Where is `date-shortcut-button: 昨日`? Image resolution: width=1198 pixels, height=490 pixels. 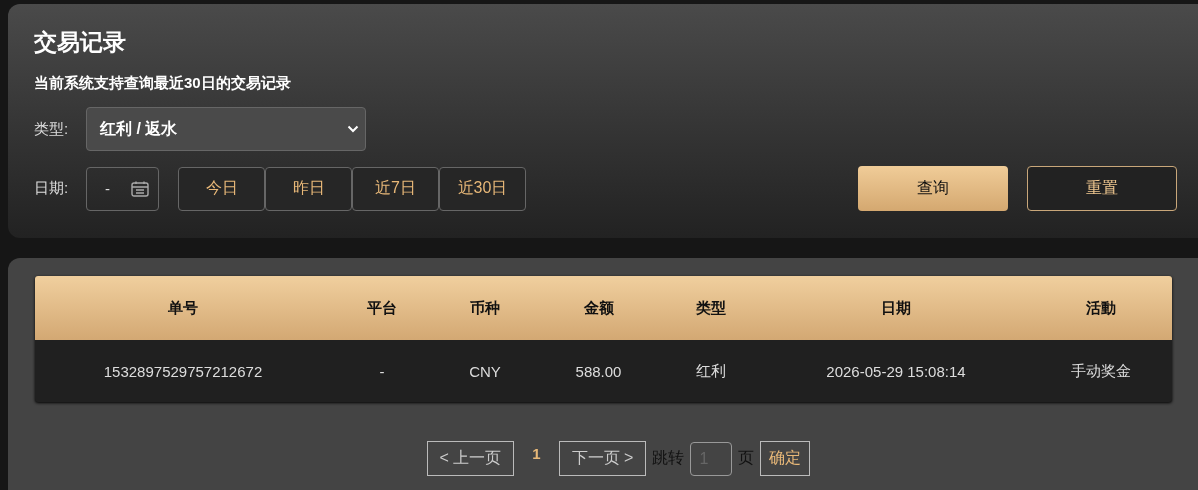
date-shortcut-button: 昨日 is located at coordinates (308, 188).